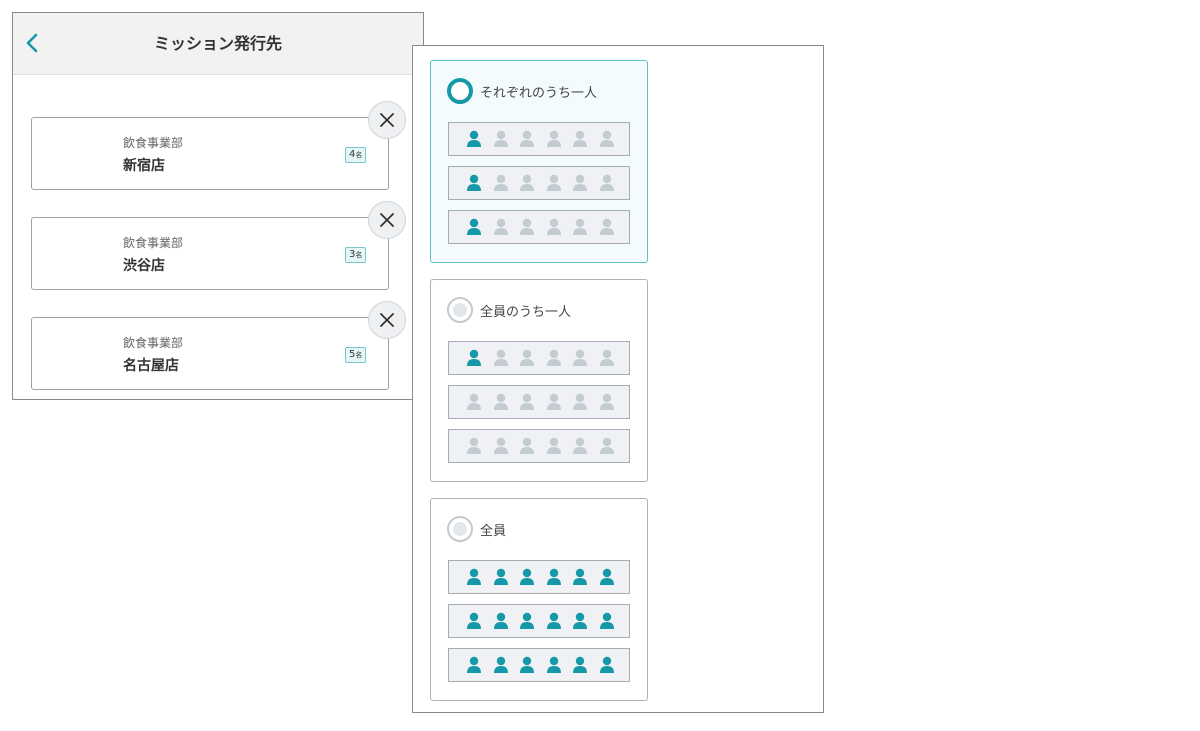 The image size is (1200, 731). Describe the element at coordinates (210, 353) in the screenshot. I see `destination-card: 飲食事業部 名古屋店 5名` at that location.